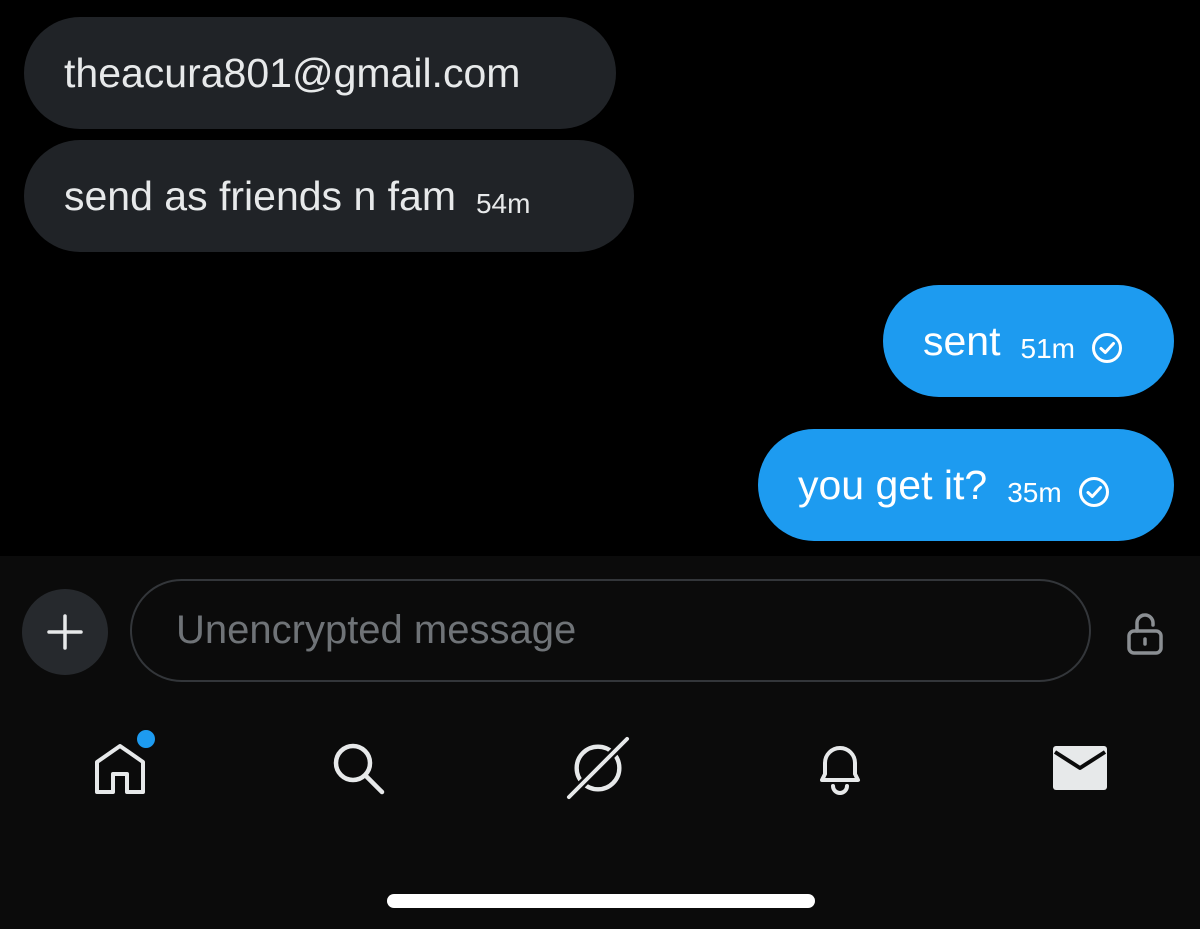 Image resolution: width=1200 pixels, height=929 pixels. I want to click on tab-messages, so click(1080, 768).